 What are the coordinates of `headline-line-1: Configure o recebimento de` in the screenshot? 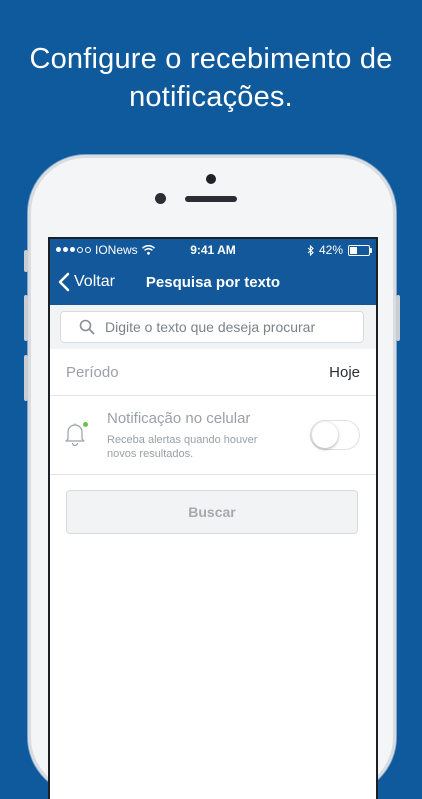 It's located at (211, 59).